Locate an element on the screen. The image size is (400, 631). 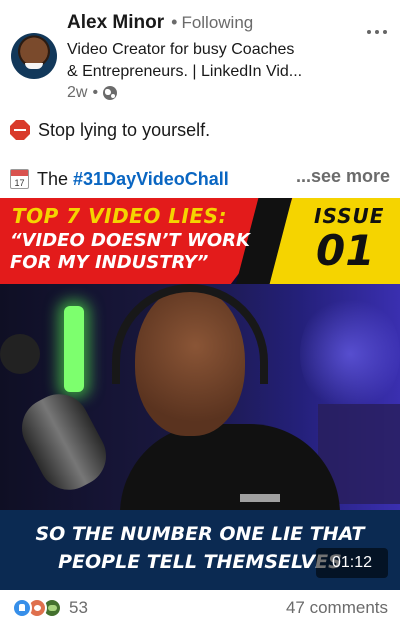
post-text-first: Stop lying to yourself. is located at coordinates (124, 129).